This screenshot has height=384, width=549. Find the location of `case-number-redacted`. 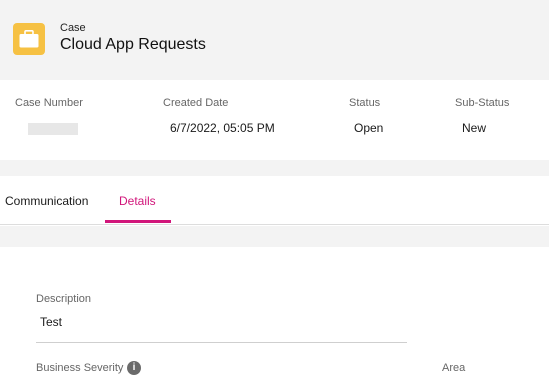

case-number-redacted is located at coordinates (53, 129).